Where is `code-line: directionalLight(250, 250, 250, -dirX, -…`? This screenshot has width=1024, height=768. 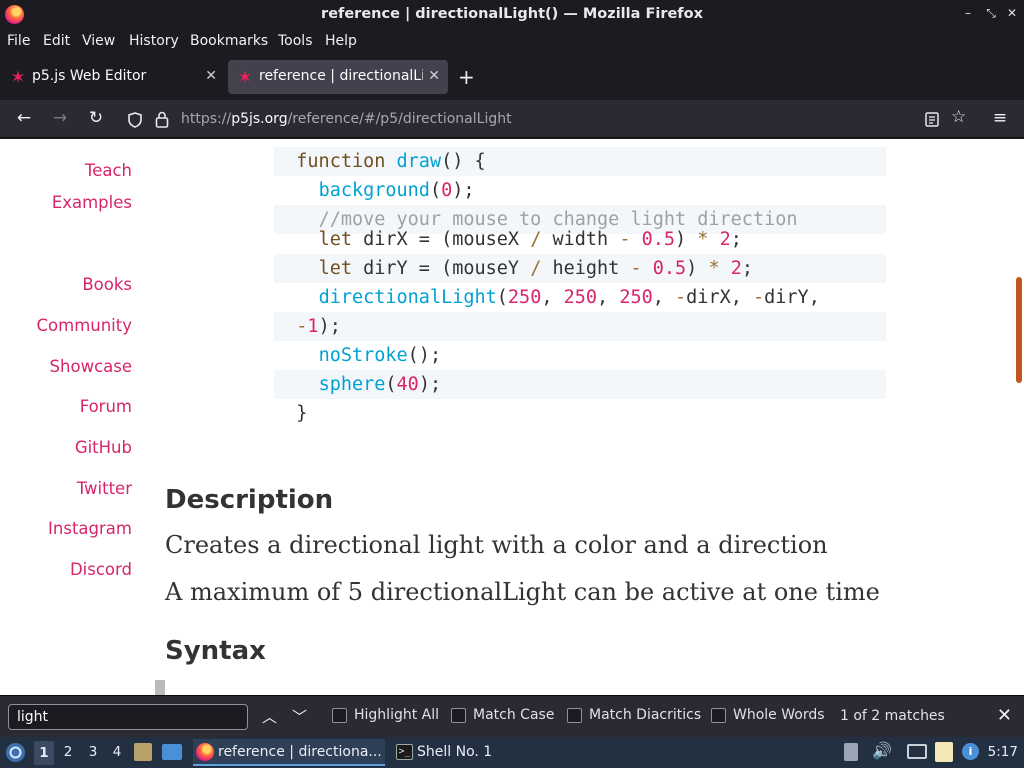 code-line: directionalLight(250, 250, 250, -dirX, -… is located at coordinates (569, 297).